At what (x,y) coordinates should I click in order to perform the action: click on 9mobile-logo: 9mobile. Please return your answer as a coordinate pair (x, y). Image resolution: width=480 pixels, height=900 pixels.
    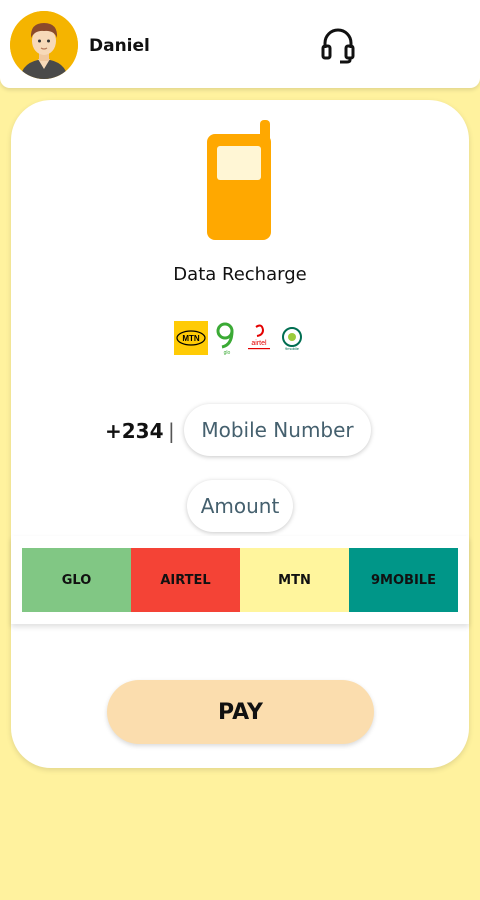
    Looking at the image, I should click on (292, 339).